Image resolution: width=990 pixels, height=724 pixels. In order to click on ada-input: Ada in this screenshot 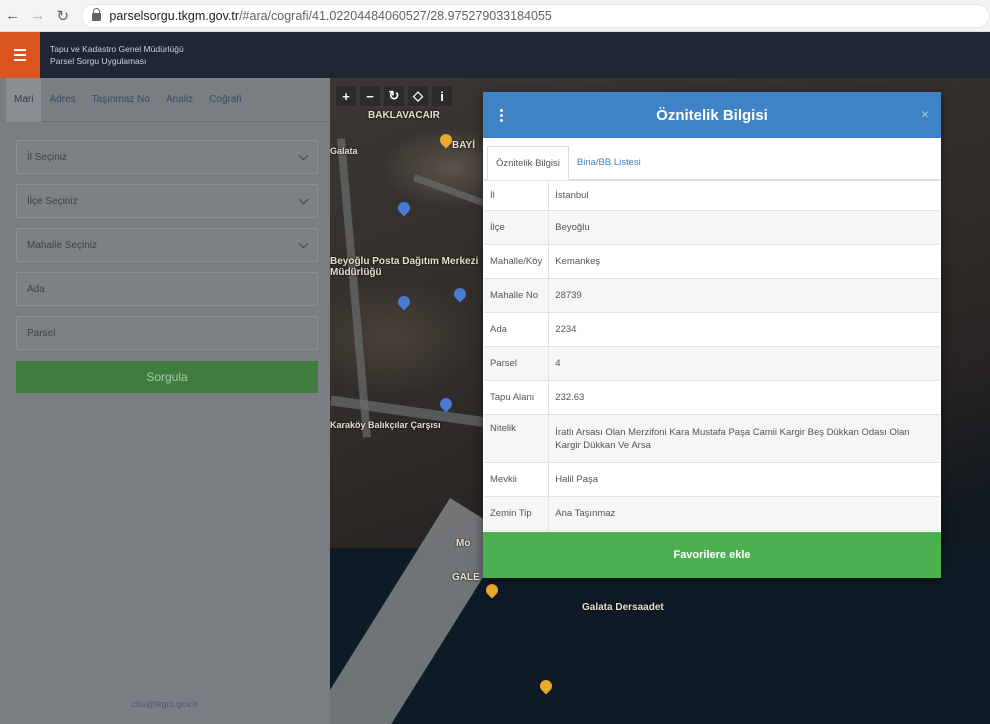, I will do `click(167, 289)`.